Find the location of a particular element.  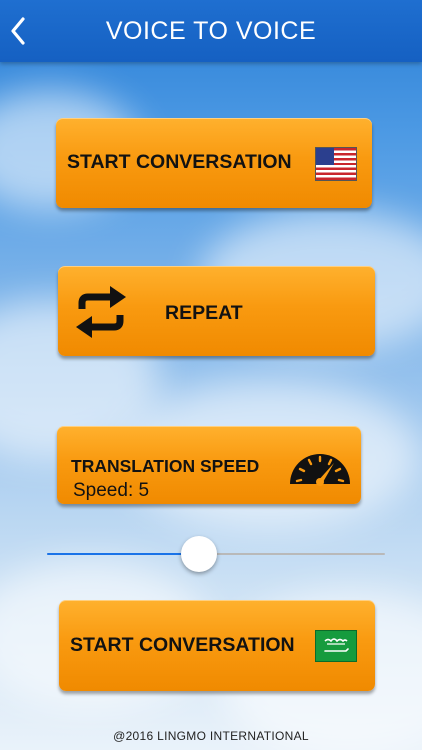

slider-thumb is located at coordinates (199, 554).